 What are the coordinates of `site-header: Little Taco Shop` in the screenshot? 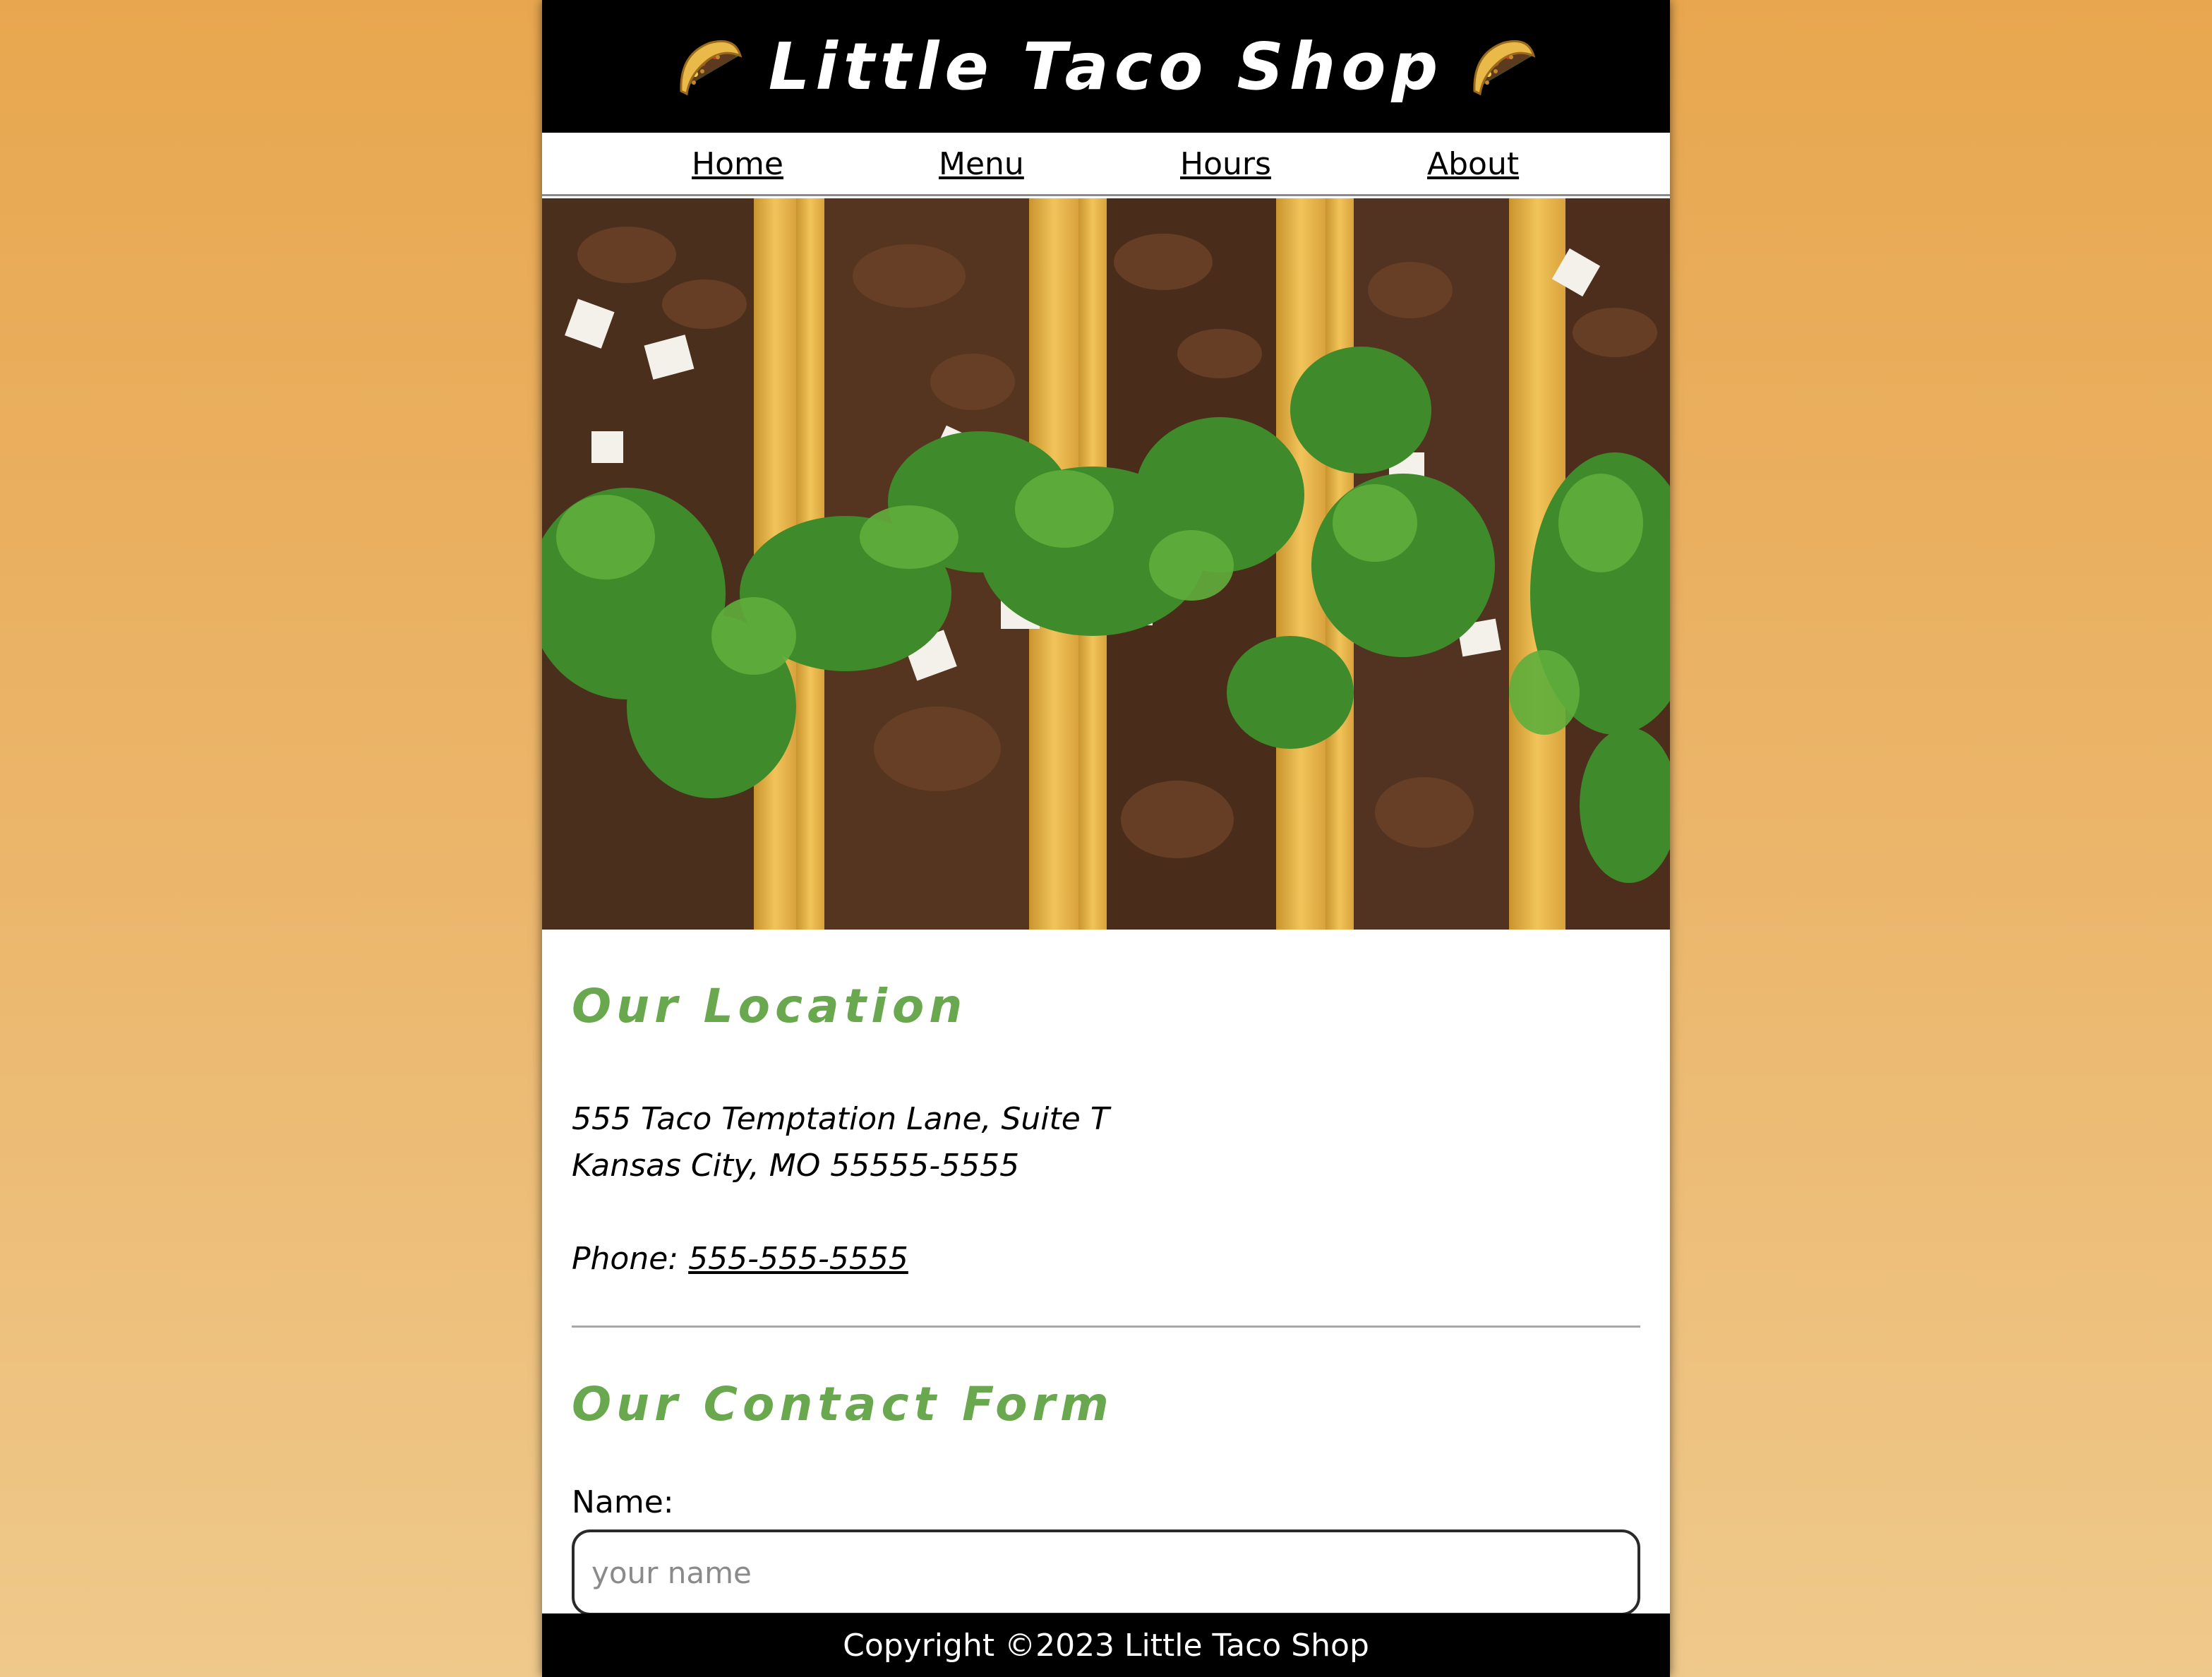 It's located at (1106, 66).